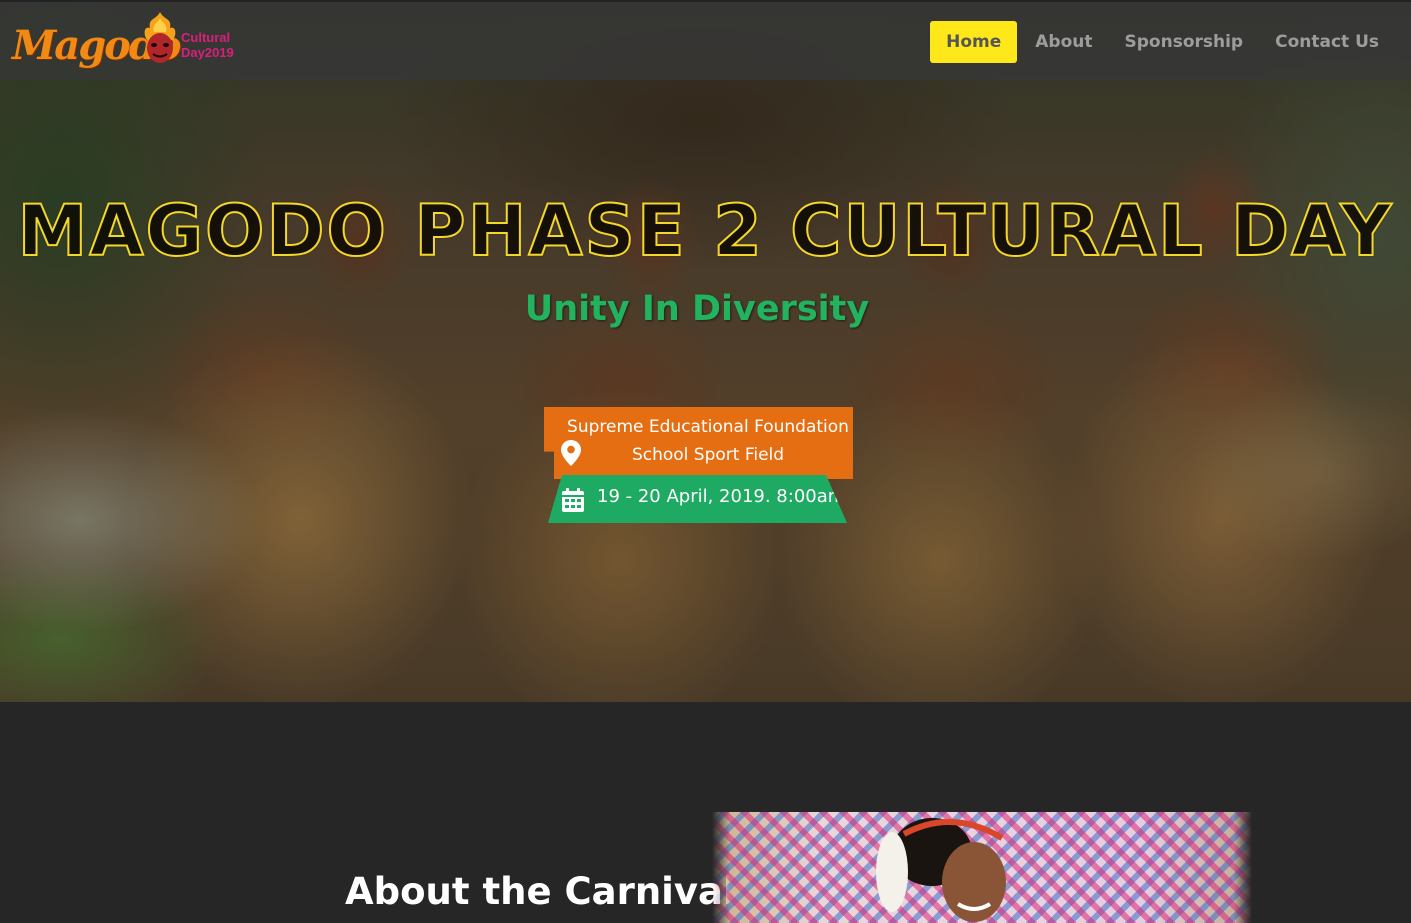 The image size is (1411, 923). What do you see at coordinates (160, 37) in the screenshot?
I see `mask-flame-icon` at bounding box center [160, 37].